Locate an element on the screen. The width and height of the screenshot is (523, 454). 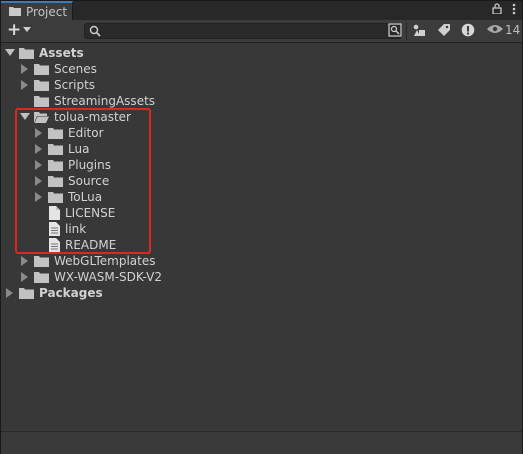
warnings-button is located at coordinates (468, 31).